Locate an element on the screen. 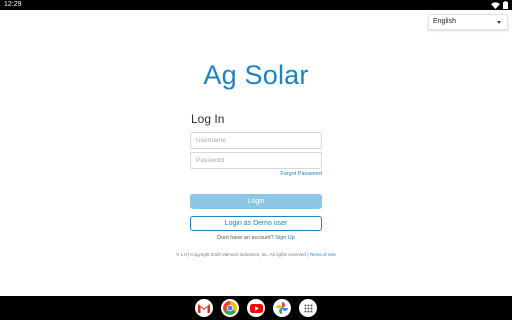 This screenshot has height=320, width=512. status-icons is located at coordinates (499, 5).